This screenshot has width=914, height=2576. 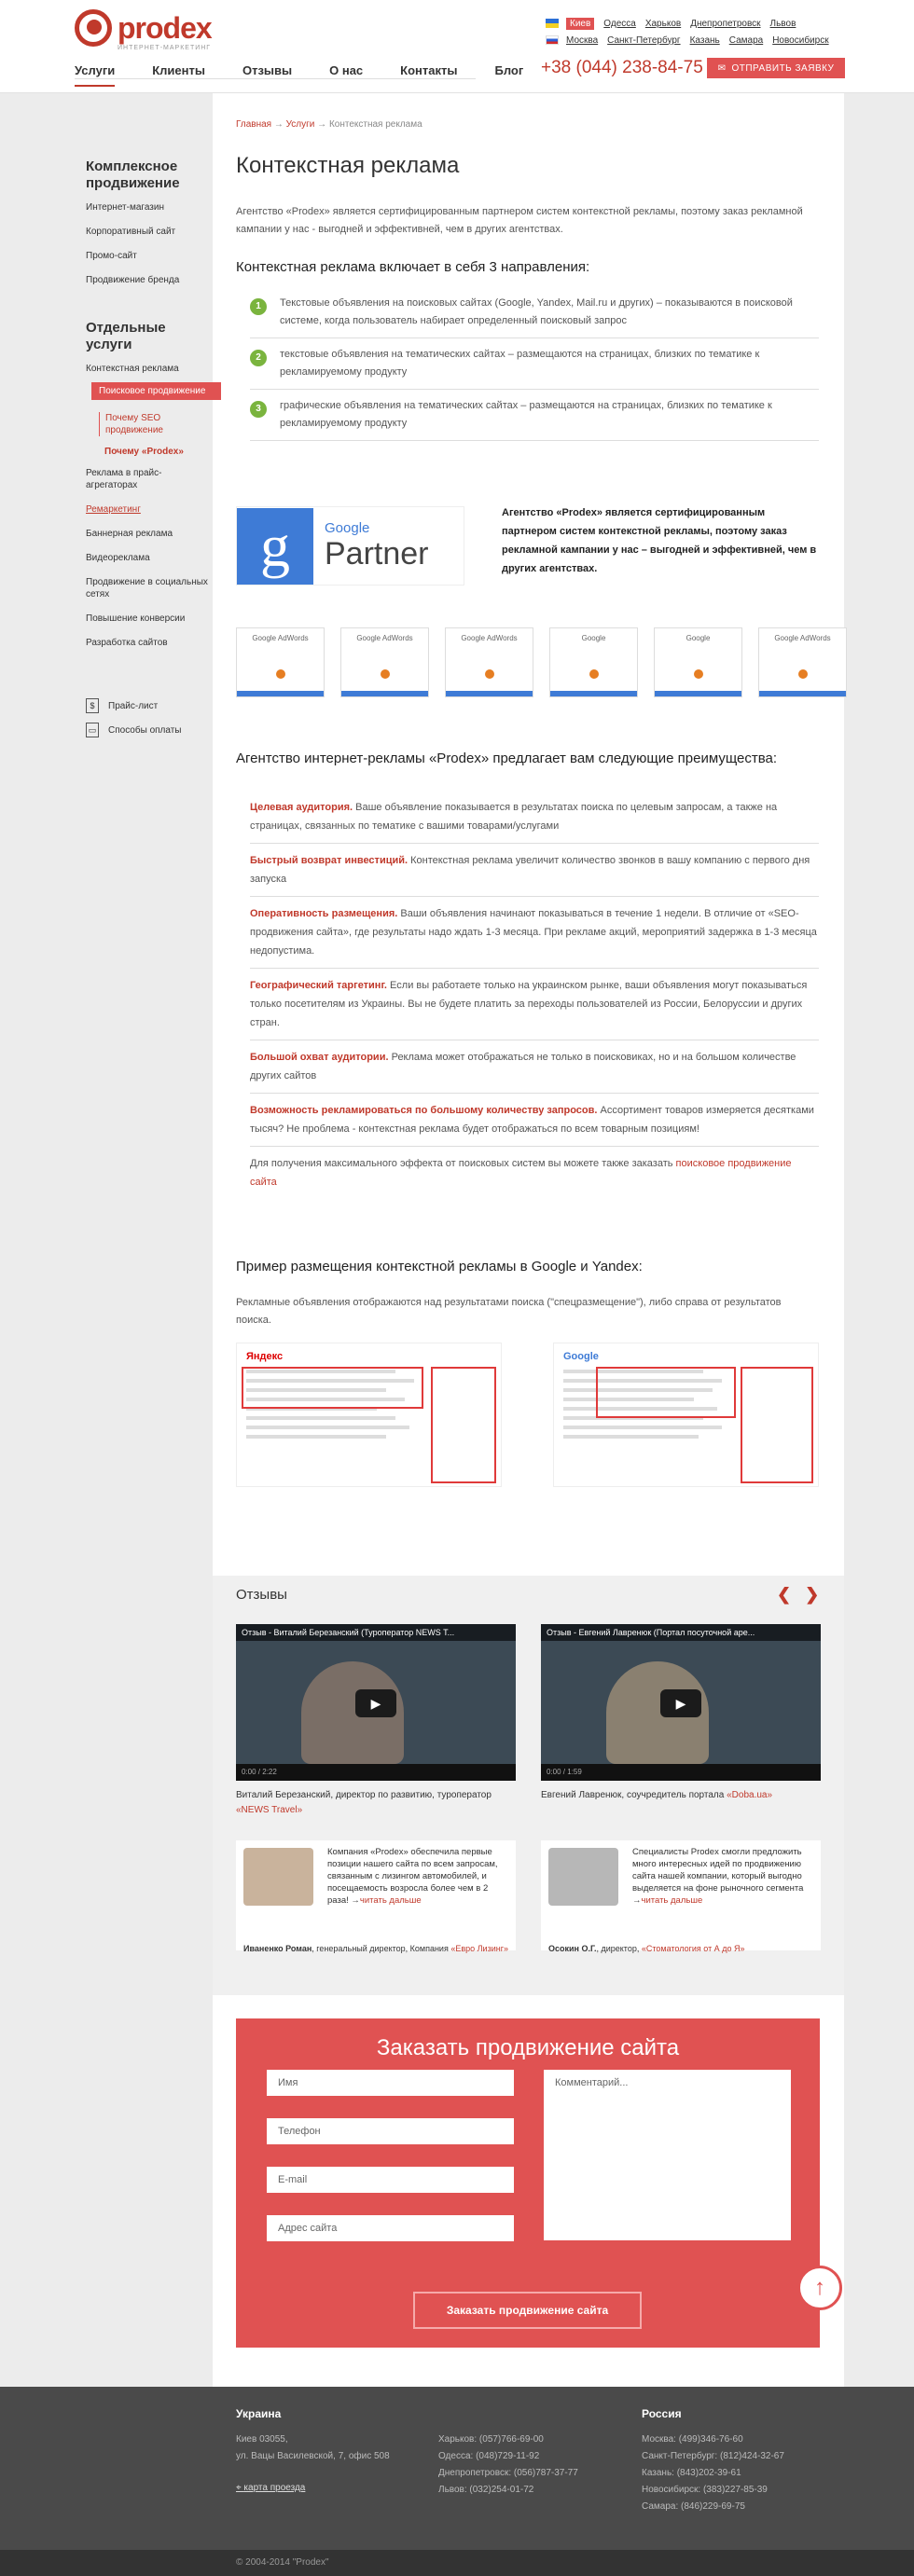 What do you see at coordinates (798, 1595) in the screenshot?
I see `reviews-nav: ❮ ❯` at bounding box center [798, 1595].